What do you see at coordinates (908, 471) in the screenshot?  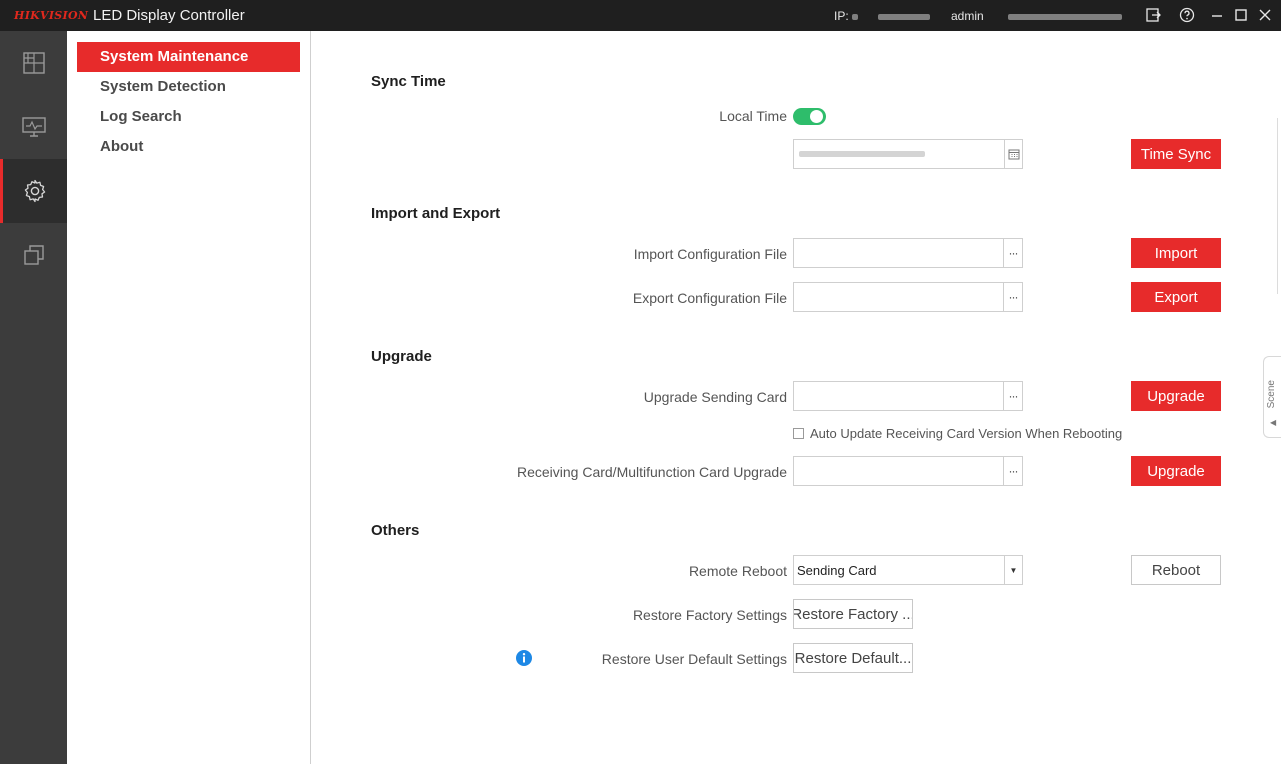 I see `receiving-card-upgrade-field: ···` at bounding box center [908, 471].